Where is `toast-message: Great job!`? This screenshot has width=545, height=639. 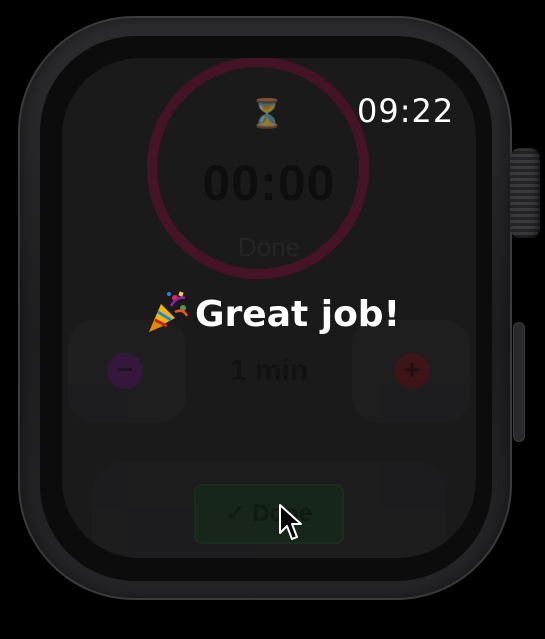 toast-message: Great job! is located at coordinates (297, 314).